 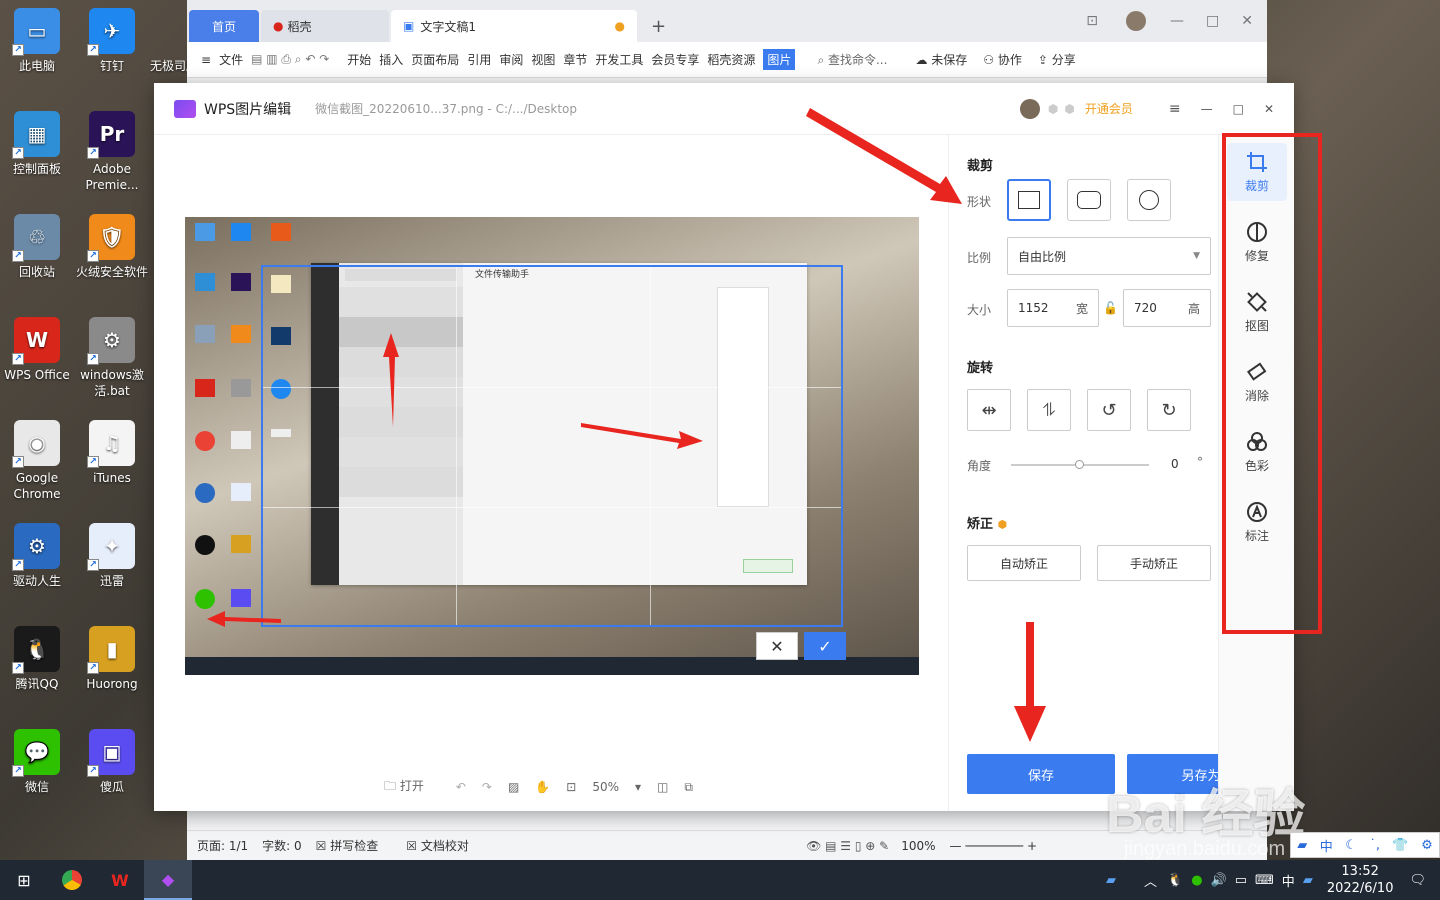 What do you see at coordinates (638, 787) in the screenshot?
I see `zoom-dropdown-icon: ▾` at bounding box center [638, 787].